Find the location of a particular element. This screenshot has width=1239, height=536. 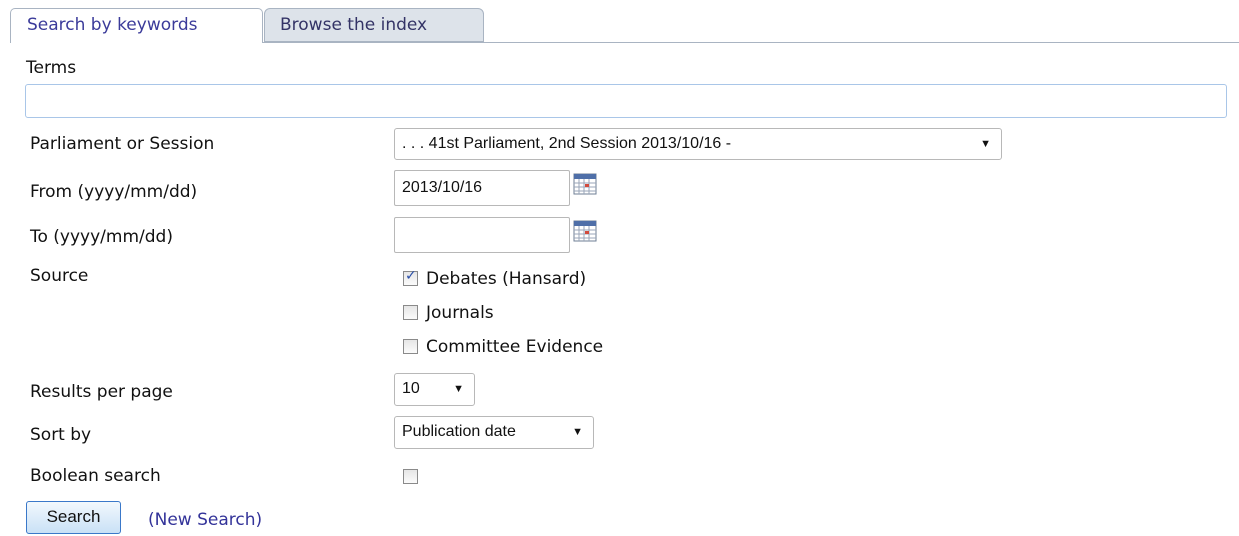

tab-browse-the-index: Browse the index is located at coordinates (374, 25).